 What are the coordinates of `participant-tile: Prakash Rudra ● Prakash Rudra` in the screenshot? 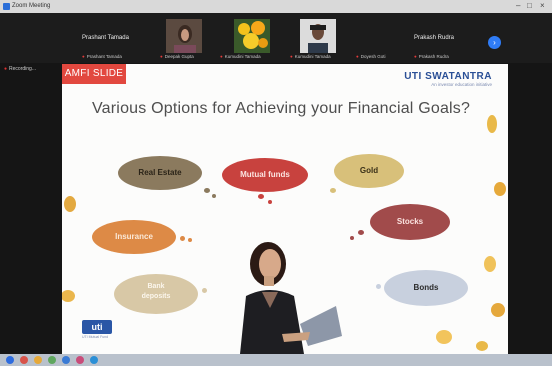 It's located at (444, 39).